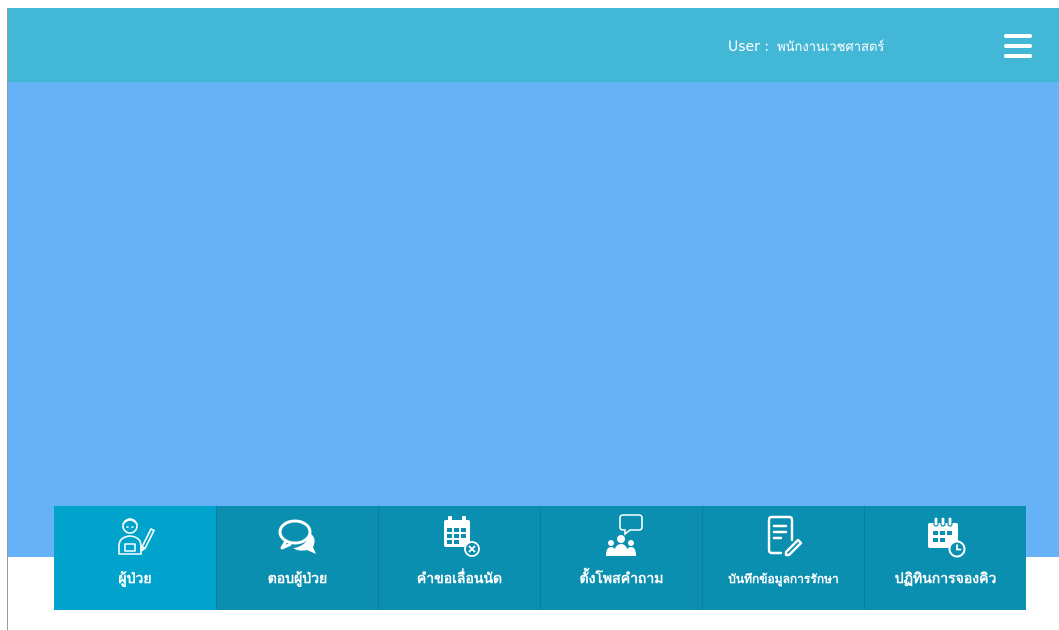 This screenshot has width=1059, height=630. Describe the element at coordinates (135, 558) in the screenshot. I see `nav-tile-patients: ผู้ป่วย` at that location.